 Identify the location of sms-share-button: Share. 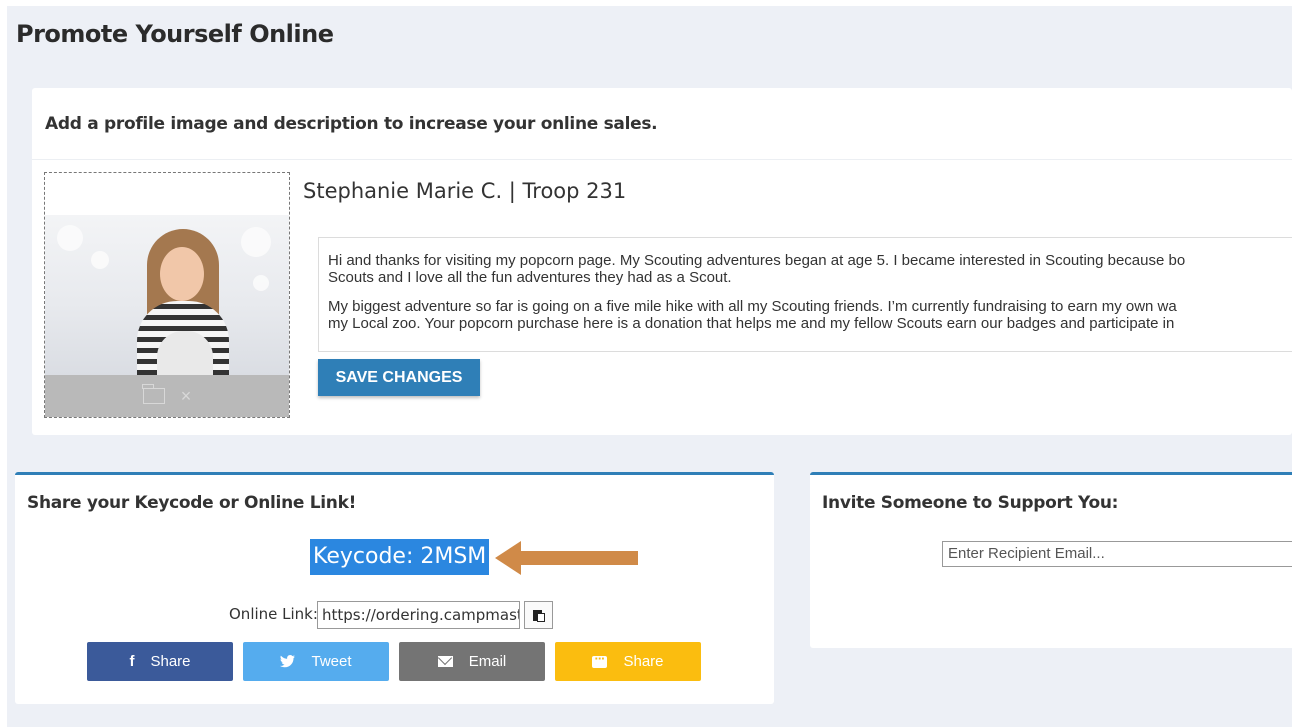
(628, 661).